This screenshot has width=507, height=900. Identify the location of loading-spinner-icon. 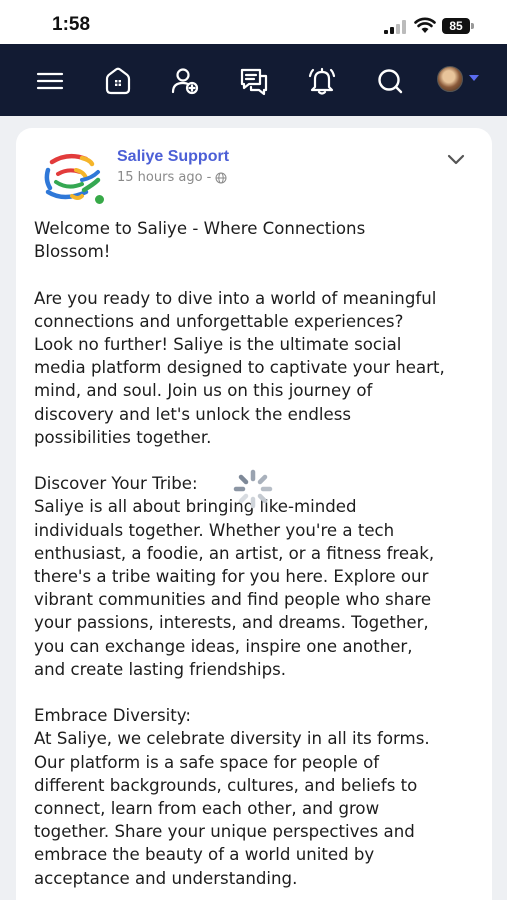
(253, 489).